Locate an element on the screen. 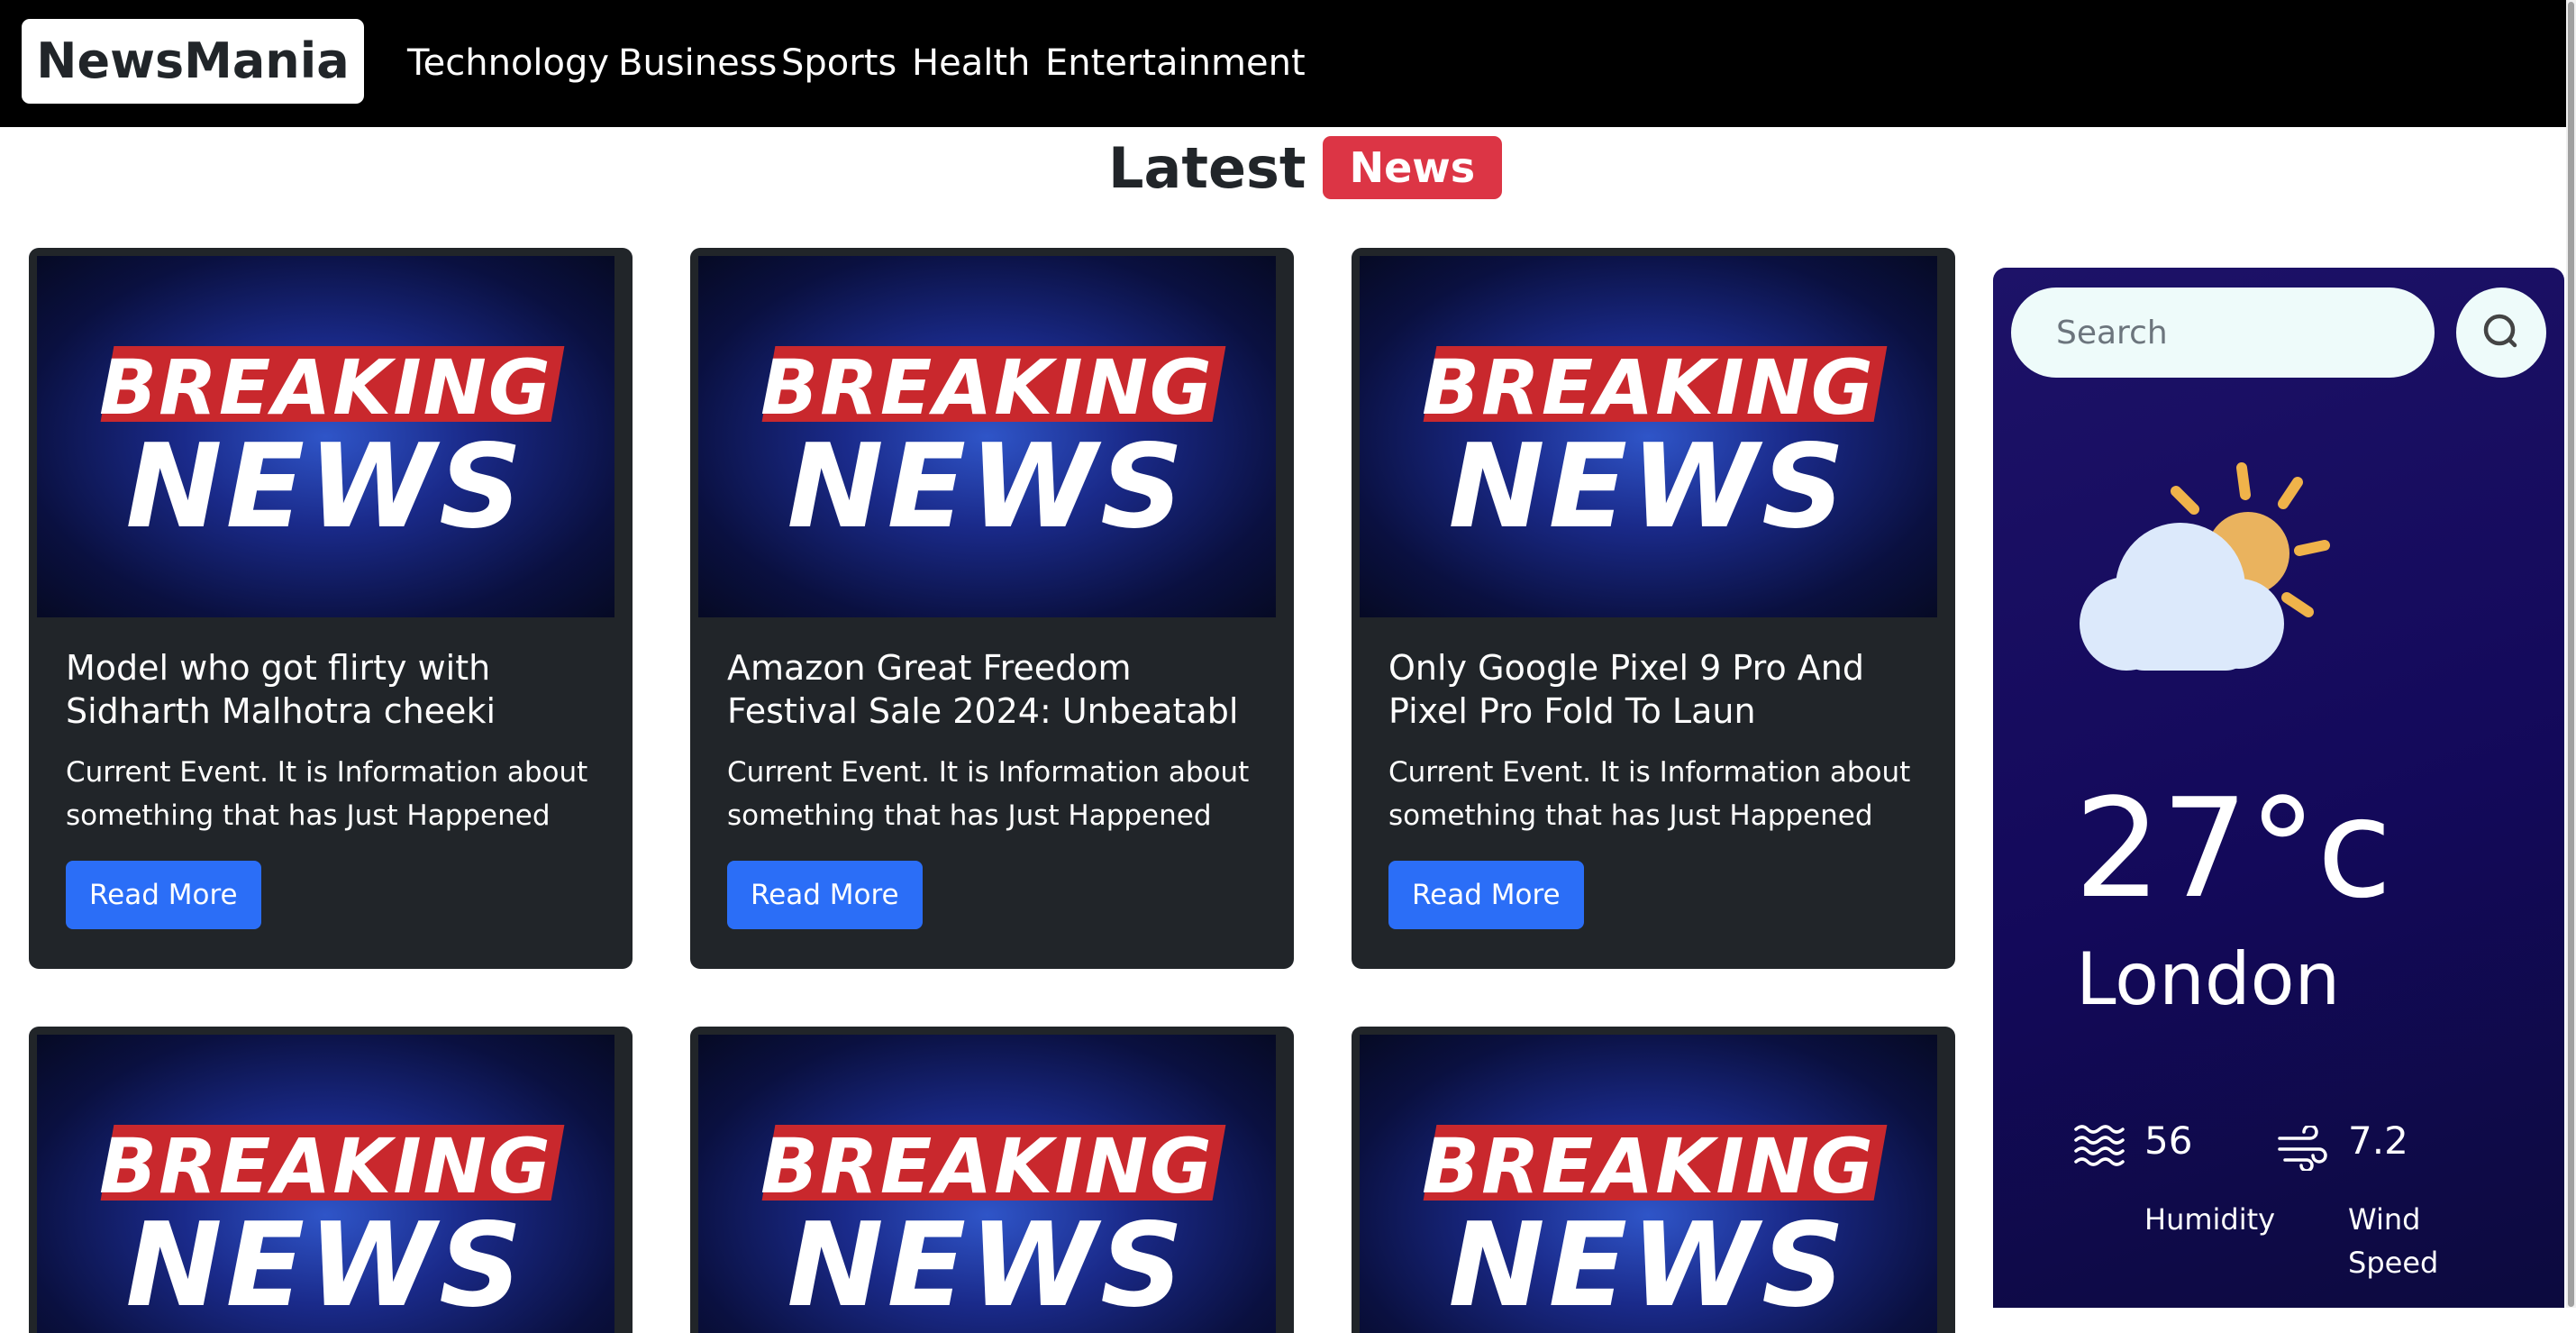 This screenshot has height=1333, width=2576. nav-link-business: Business is located at coordinates (697, 63).